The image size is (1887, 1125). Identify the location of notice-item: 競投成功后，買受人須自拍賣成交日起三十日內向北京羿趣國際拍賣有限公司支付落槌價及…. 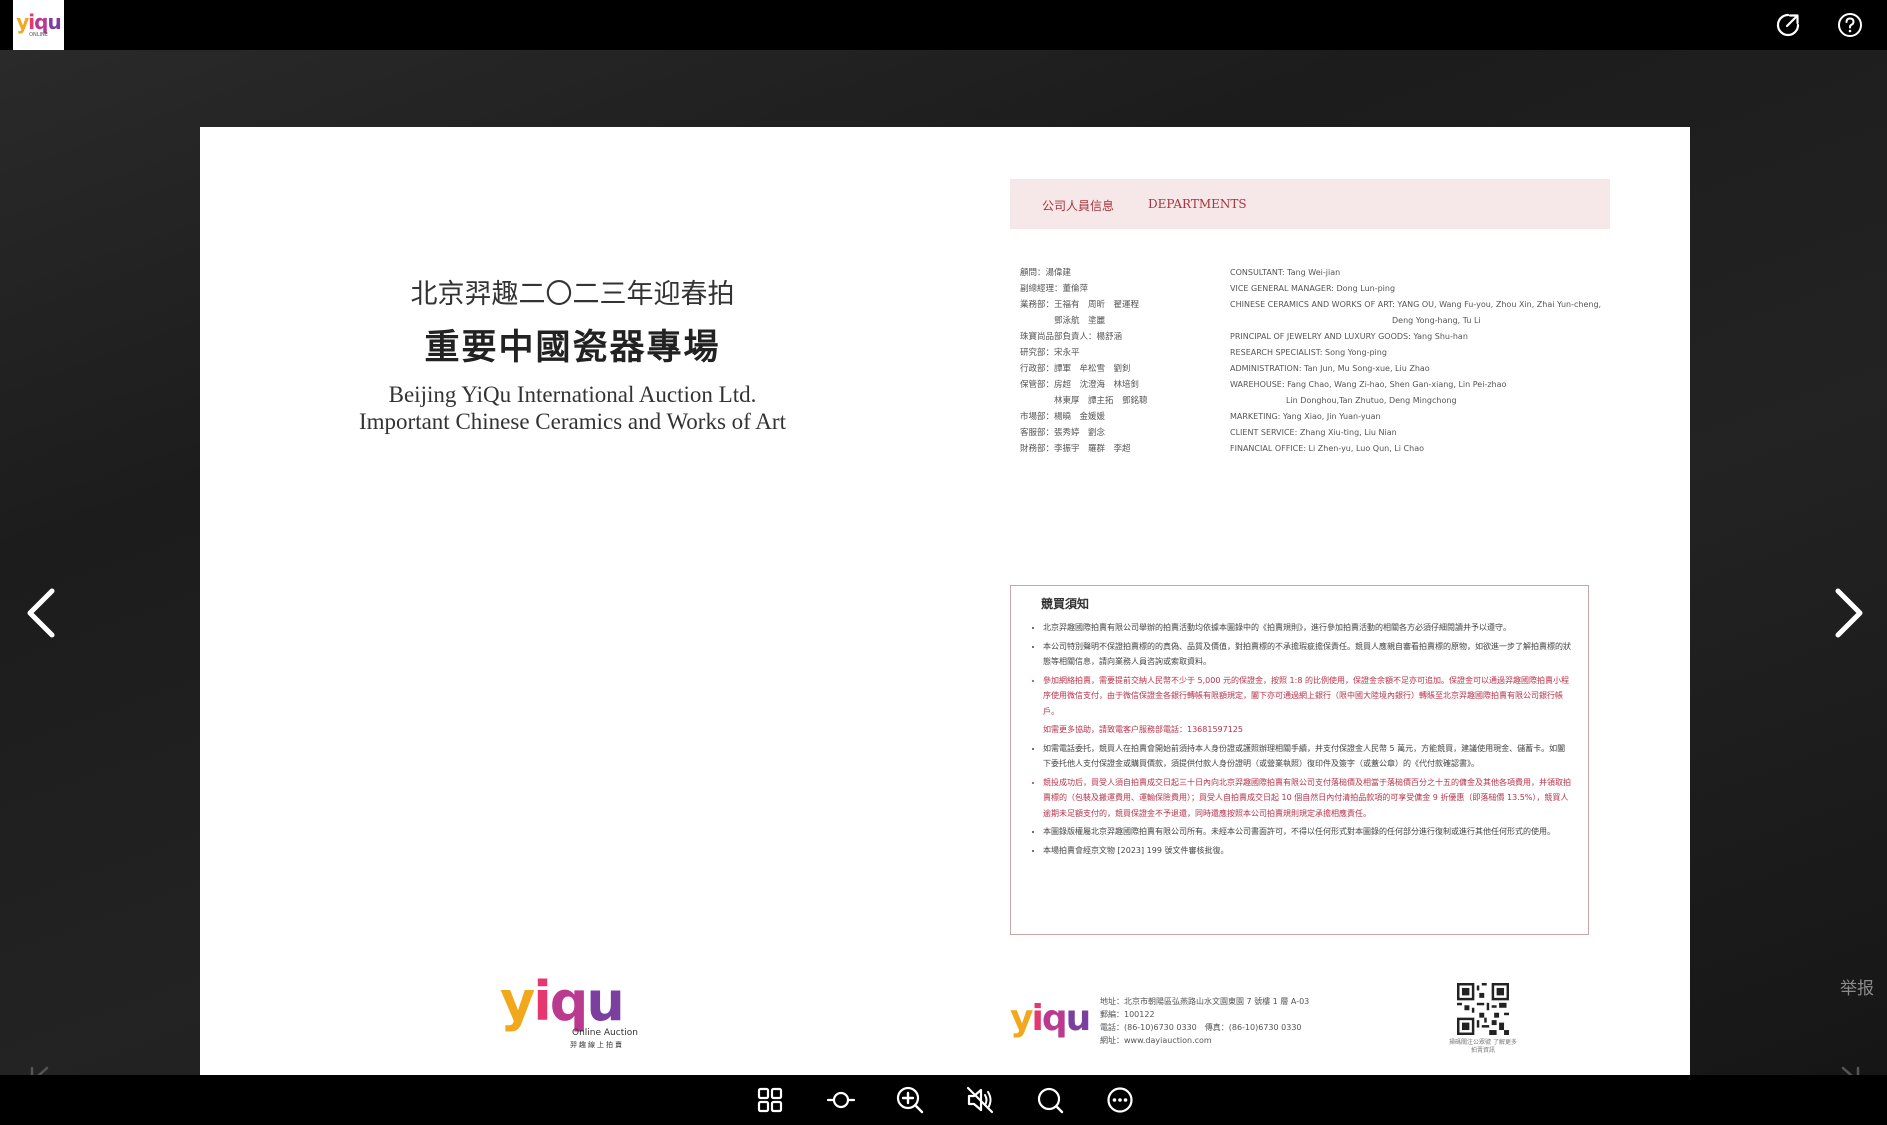
(1308, 798).